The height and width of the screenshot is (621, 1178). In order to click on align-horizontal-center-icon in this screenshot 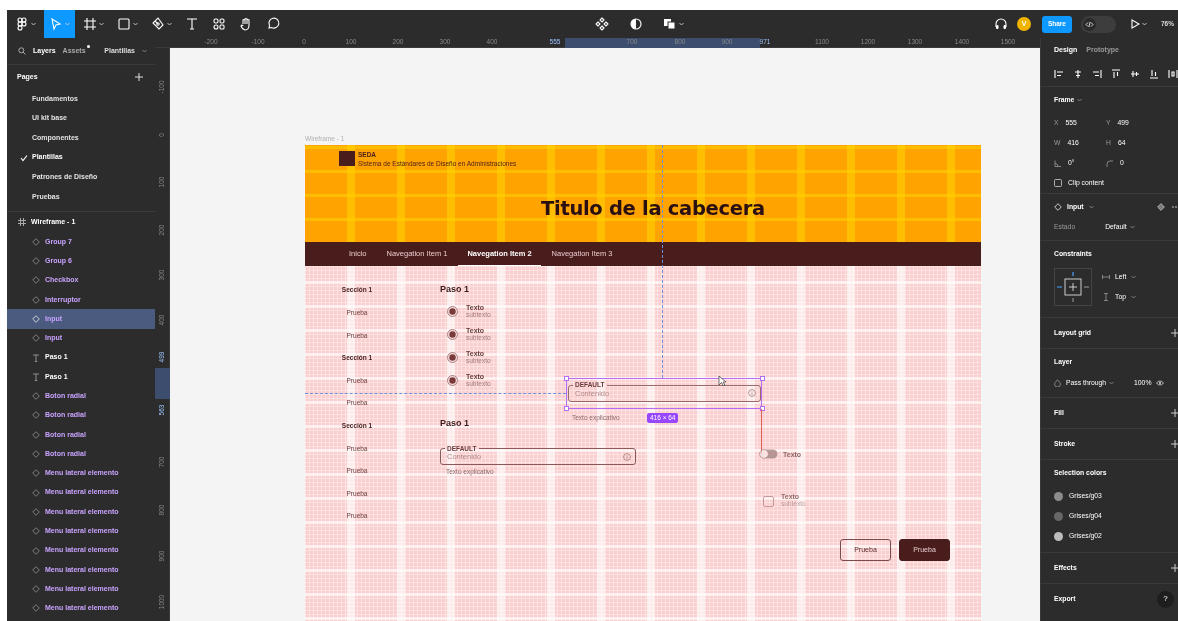, I will do `click(1078, 74)`.